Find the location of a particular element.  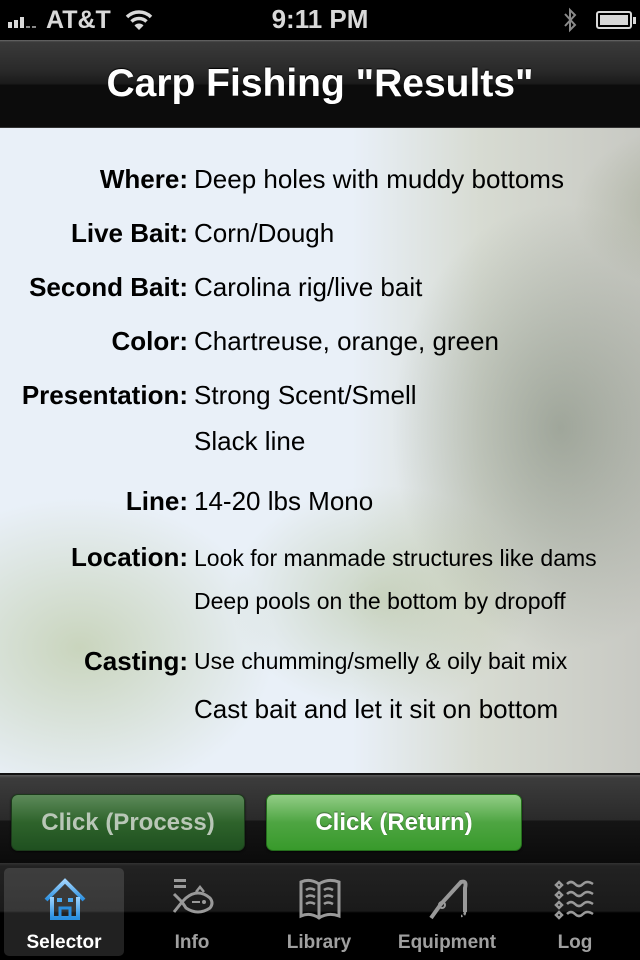

action-bar: Click (Process) Click (Return) is located at coordinates (320, 818).